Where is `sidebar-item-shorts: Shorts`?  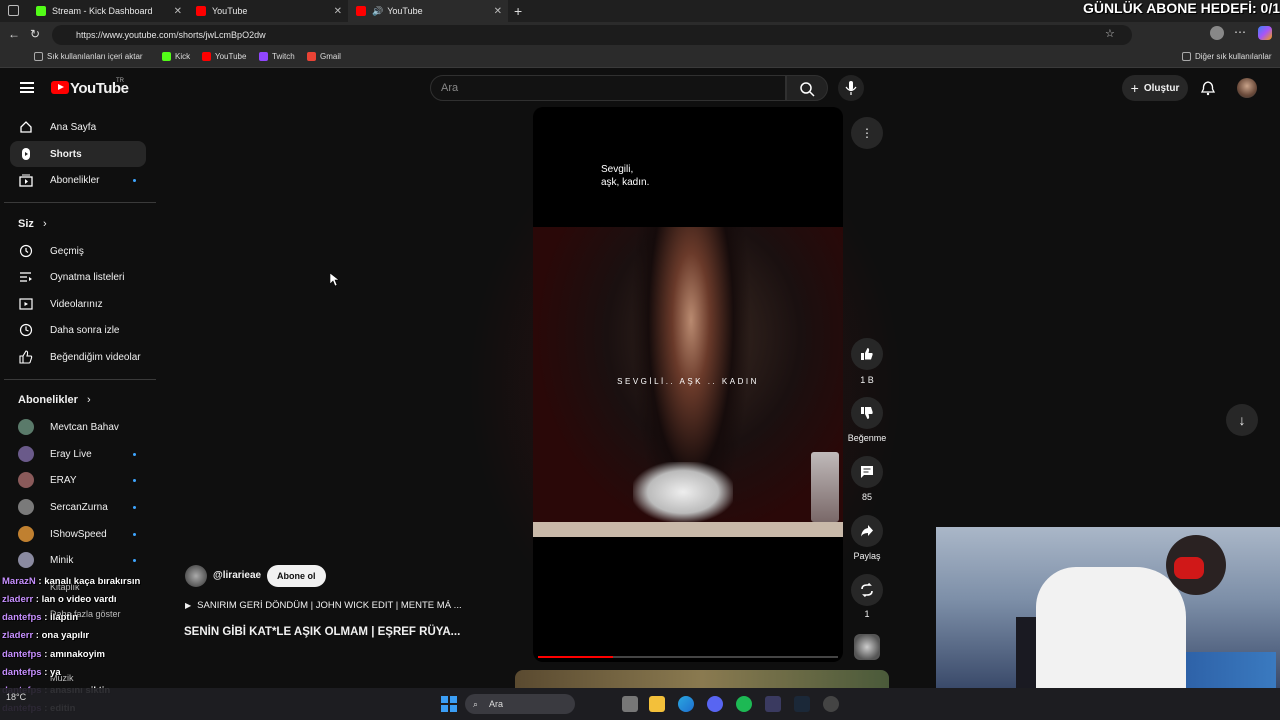 sidebar-item-shorts: Shorts is located at coordinates (78, 154).